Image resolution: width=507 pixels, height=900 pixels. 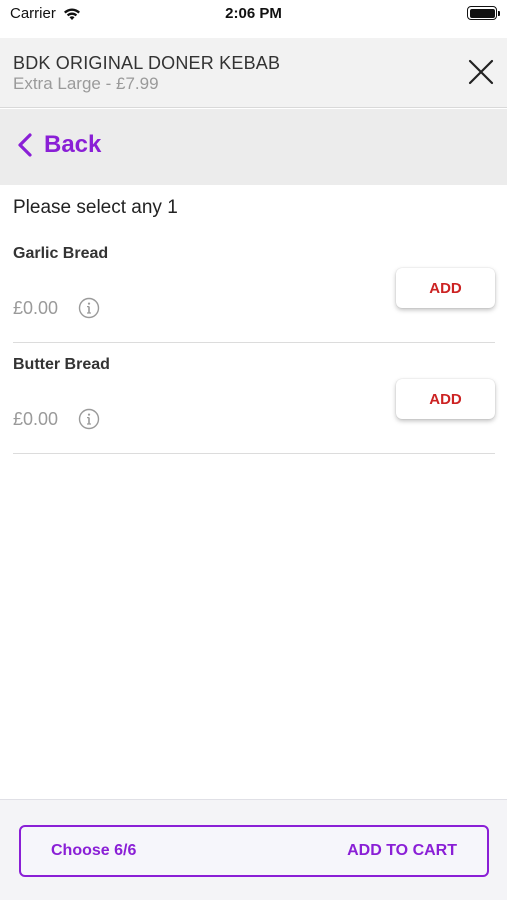 What do you see at coordinates (61, 364) in the screenshot?
I see `option-name: Butter Bread` at bounding box center [61, 364].